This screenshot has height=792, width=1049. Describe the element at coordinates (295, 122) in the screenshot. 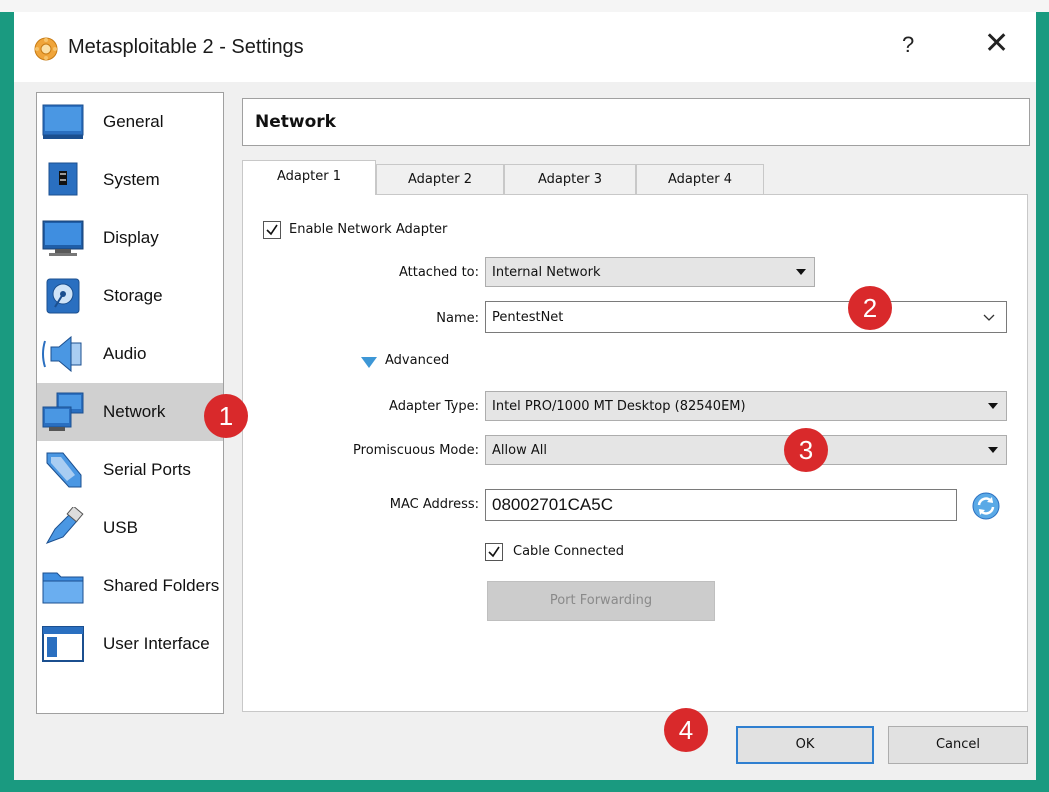

I see `page-title: Network` at that location.